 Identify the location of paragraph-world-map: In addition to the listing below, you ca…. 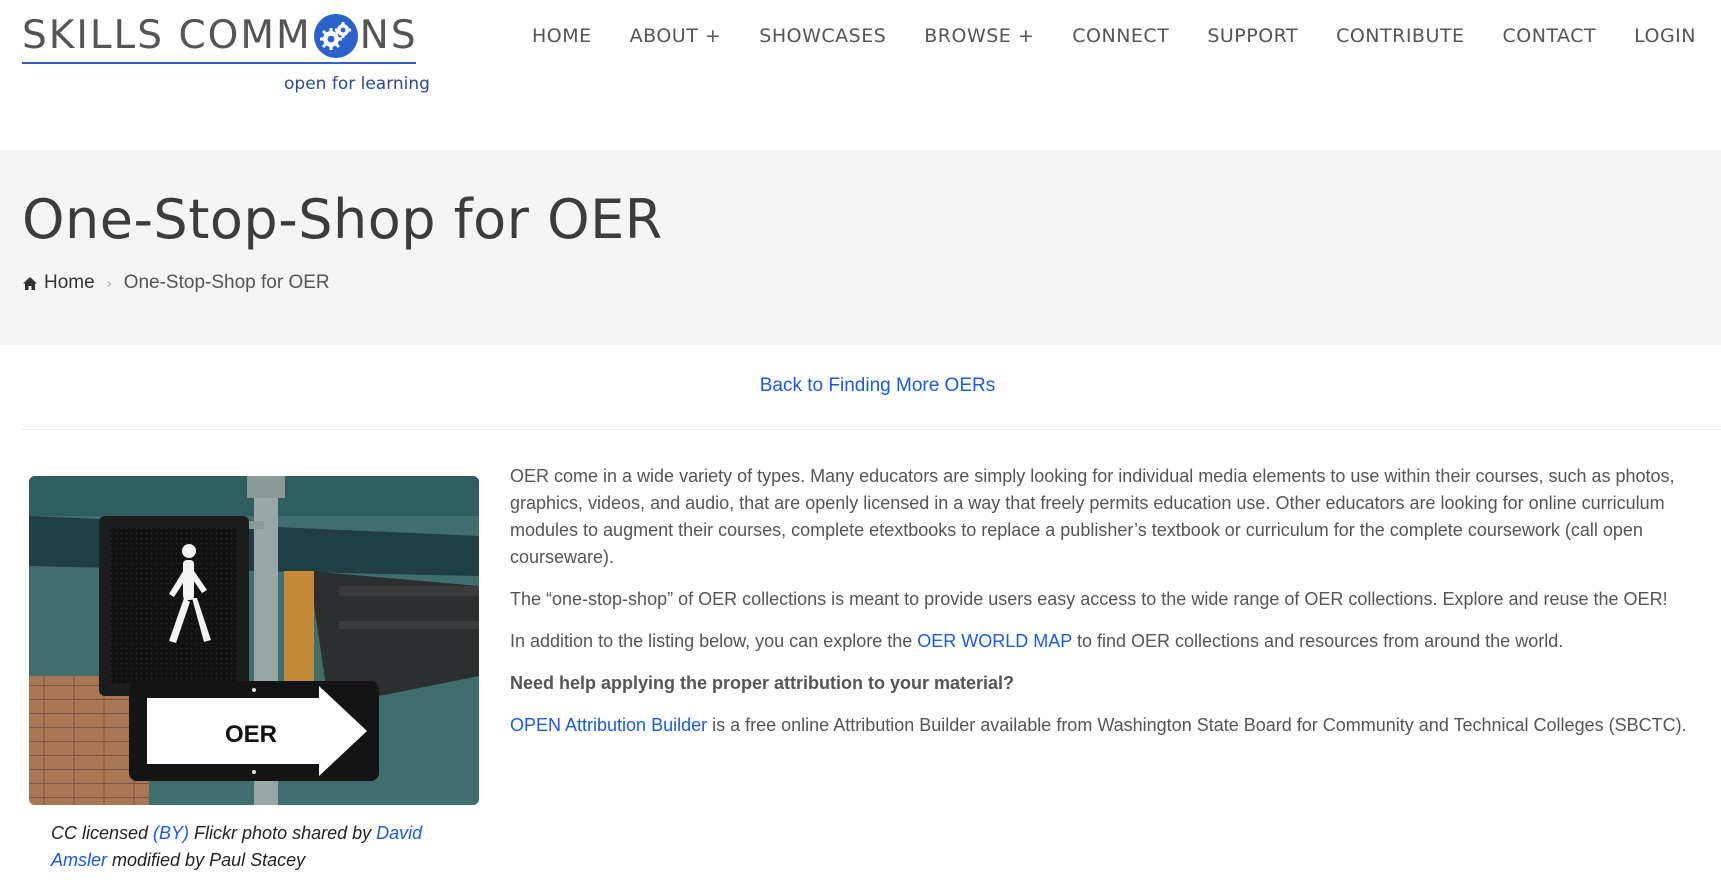
(1115, 641).